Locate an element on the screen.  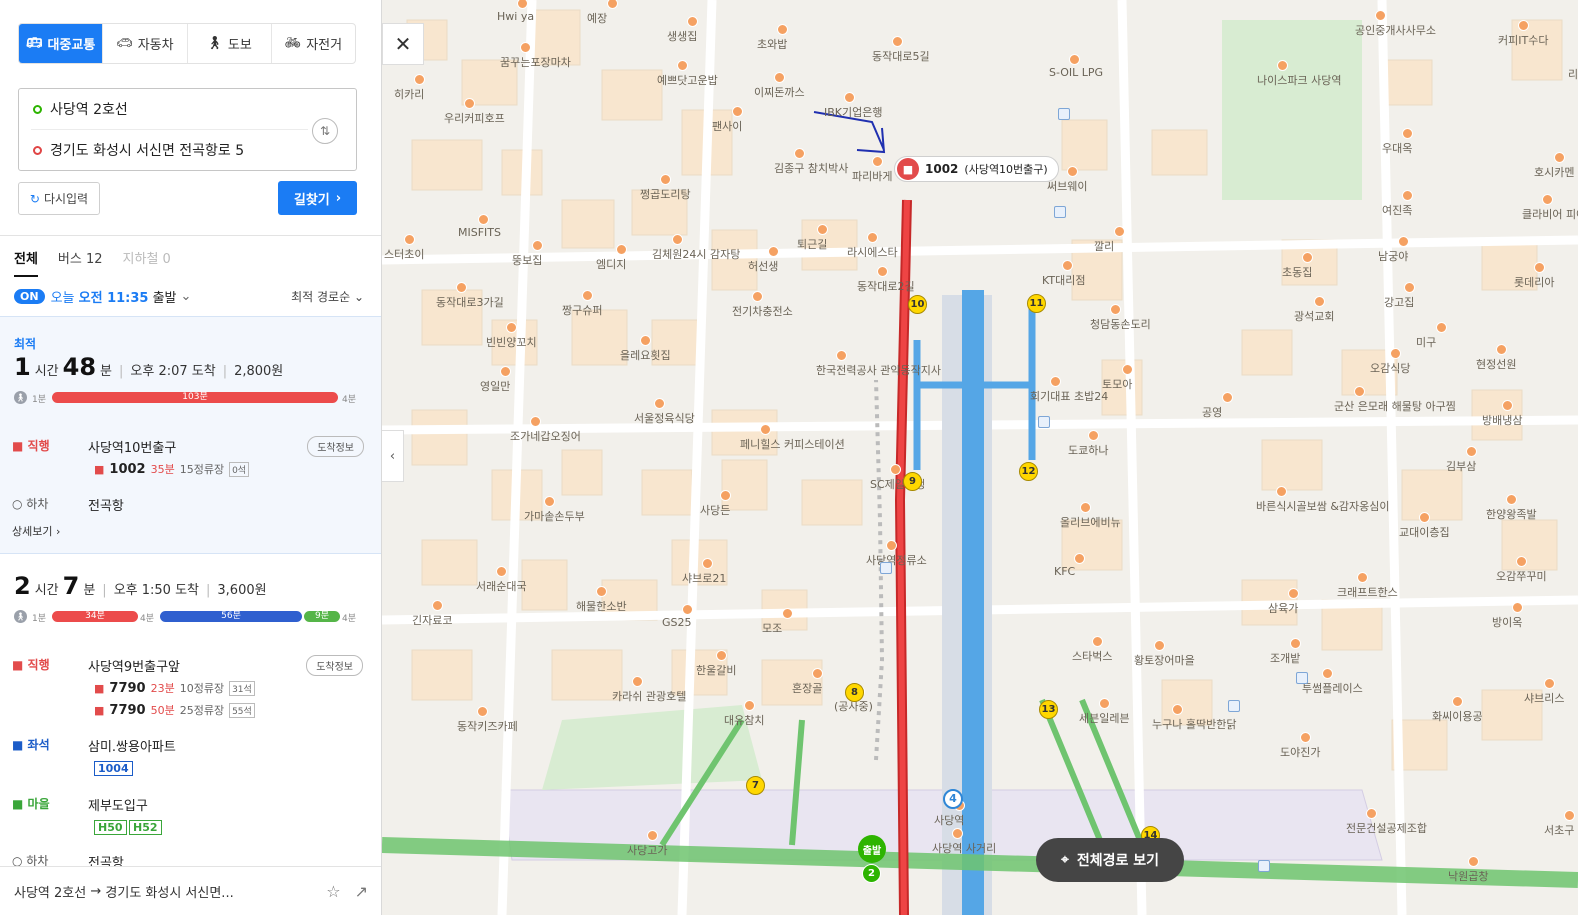
map-place-label: 페니힐스 커피스테이션 is located at coordinates (792, 444).